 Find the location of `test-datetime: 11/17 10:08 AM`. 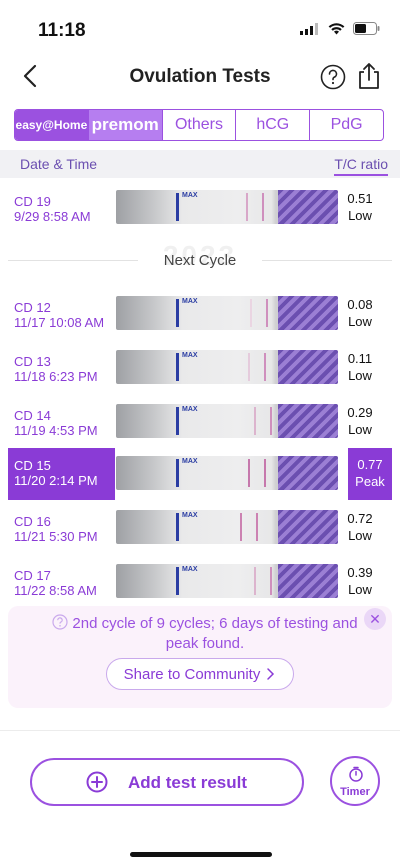

test-datetime: 11/17 10:08 AM is located at coordinates (59, 322).